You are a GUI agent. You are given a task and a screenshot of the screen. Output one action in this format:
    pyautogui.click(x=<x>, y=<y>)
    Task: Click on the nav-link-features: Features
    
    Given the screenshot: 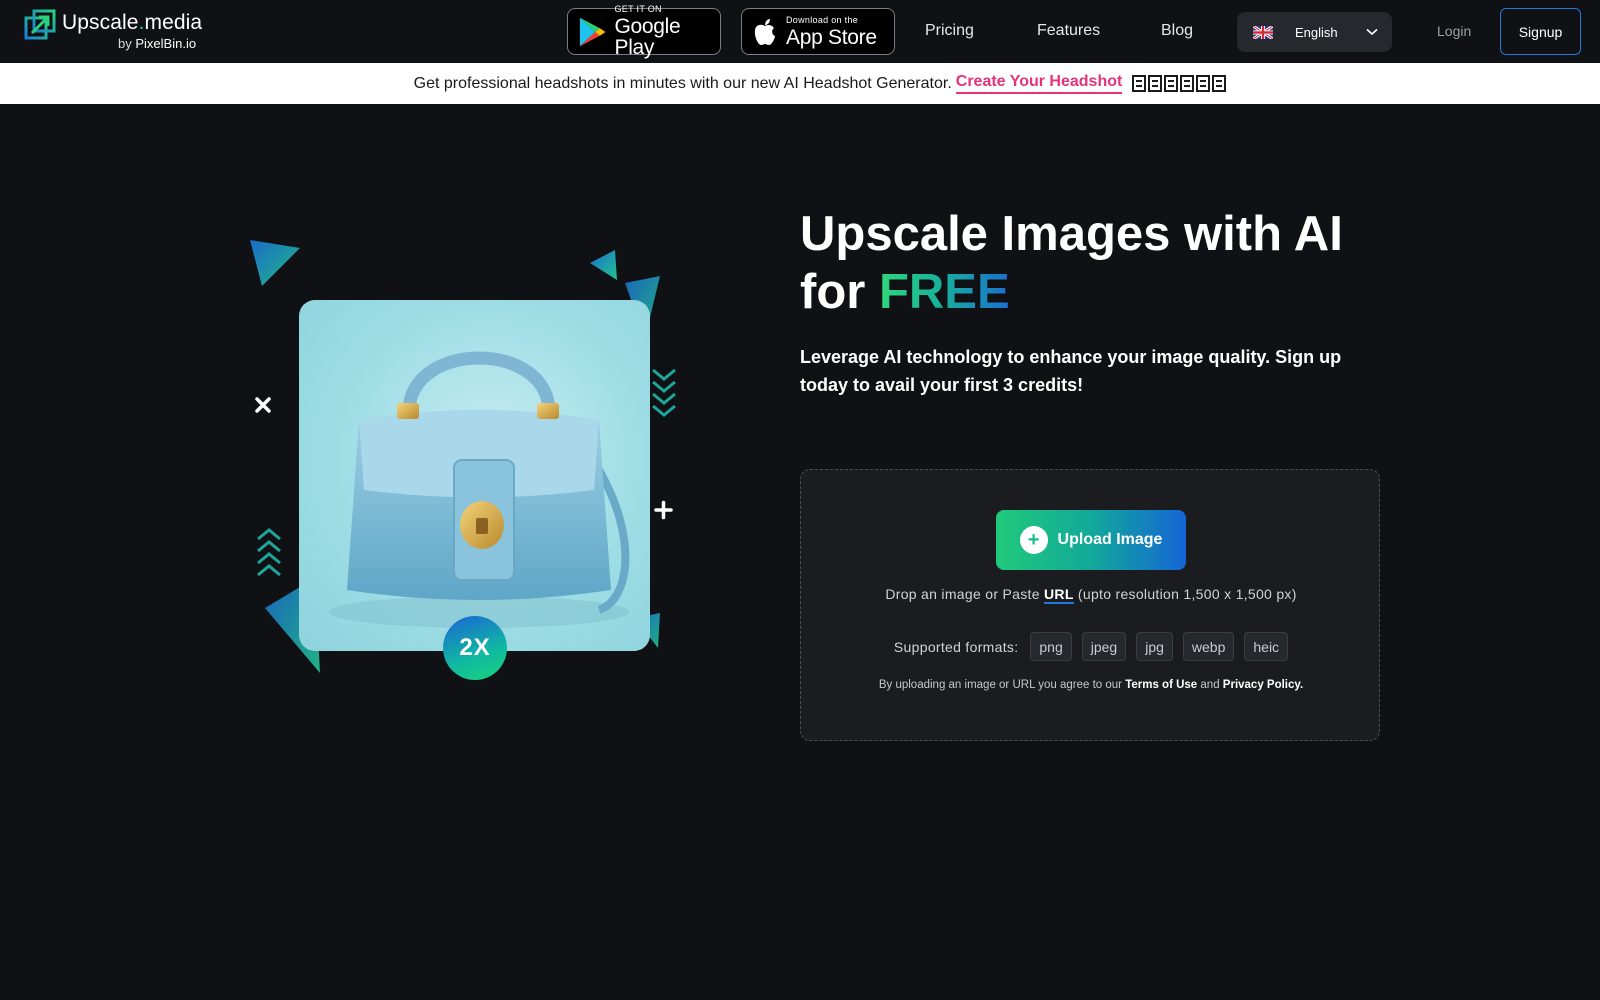 What is the action you would take?
    pyautogui.click(x=1068, y=31)
    